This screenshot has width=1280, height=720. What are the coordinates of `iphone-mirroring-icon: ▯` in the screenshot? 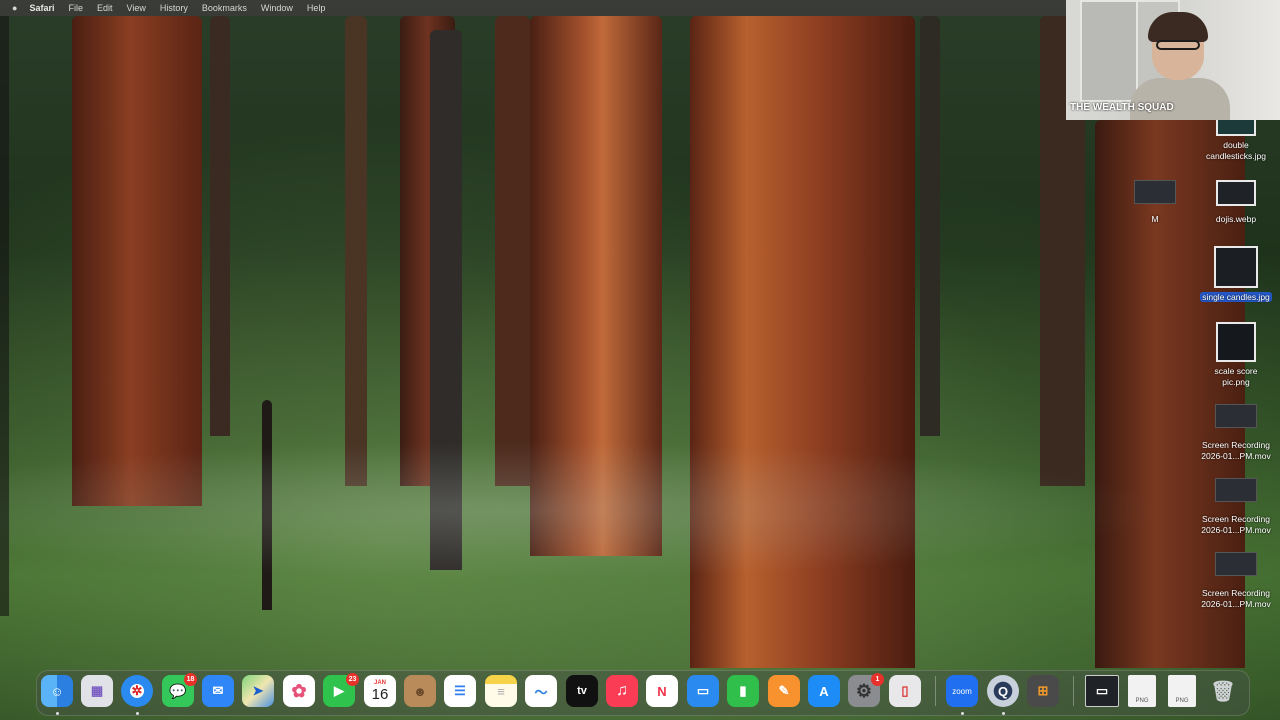 It's located at (905, 691).